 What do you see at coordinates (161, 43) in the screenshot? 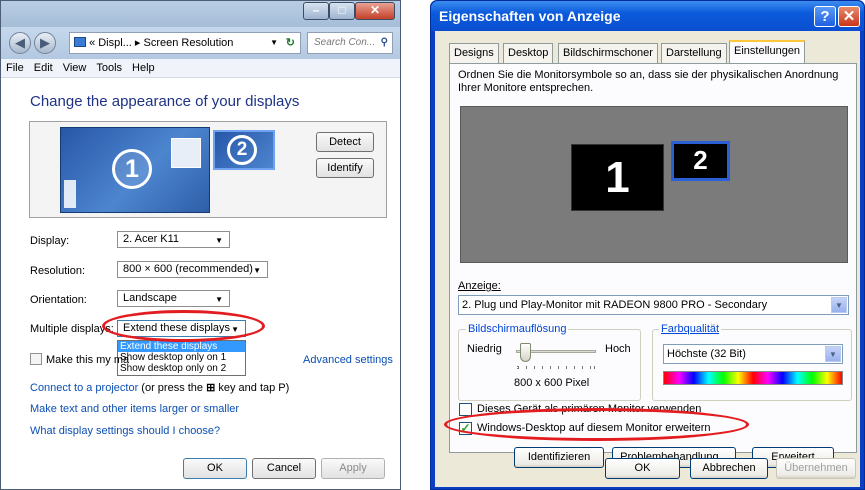
I see `address-text: « Displ... ▸ Screen Resolution` at bounding box center [161, 43].